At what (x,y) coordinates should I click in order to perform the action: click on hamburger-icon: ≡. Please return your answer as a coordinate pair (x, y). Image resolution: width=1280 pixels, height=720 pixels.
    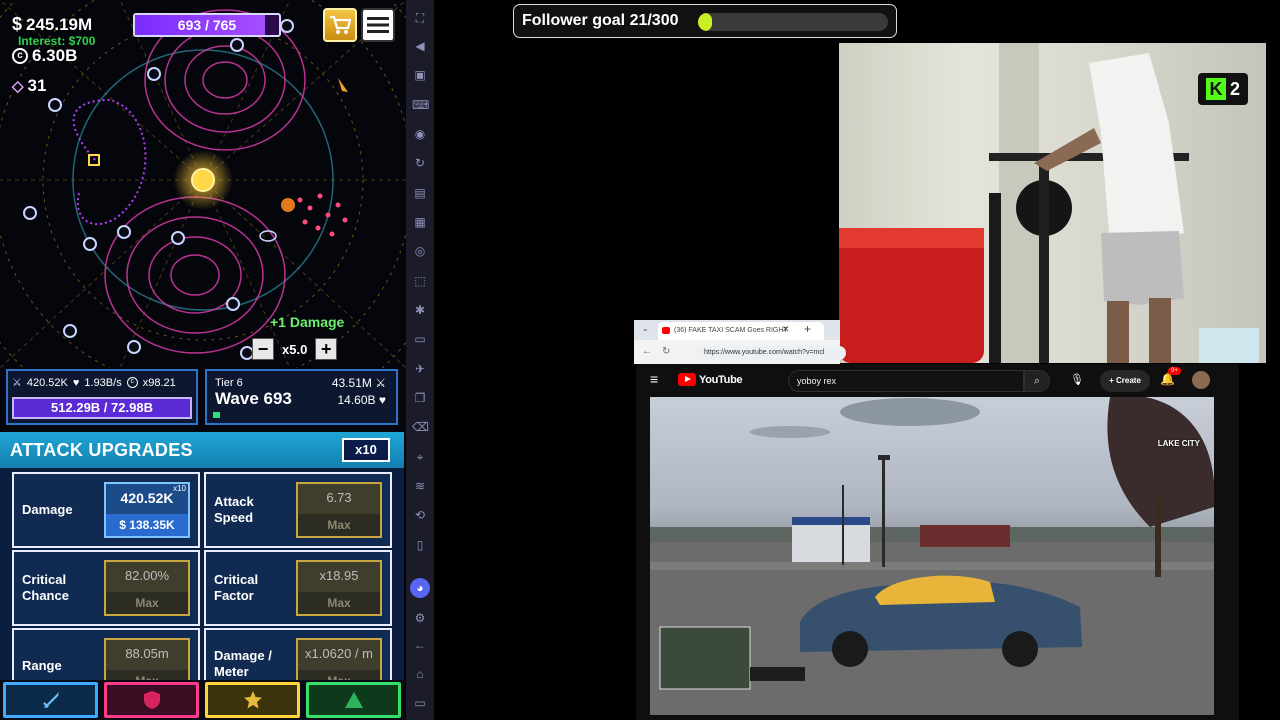
    Looking at the image, I should click on (654, 379).